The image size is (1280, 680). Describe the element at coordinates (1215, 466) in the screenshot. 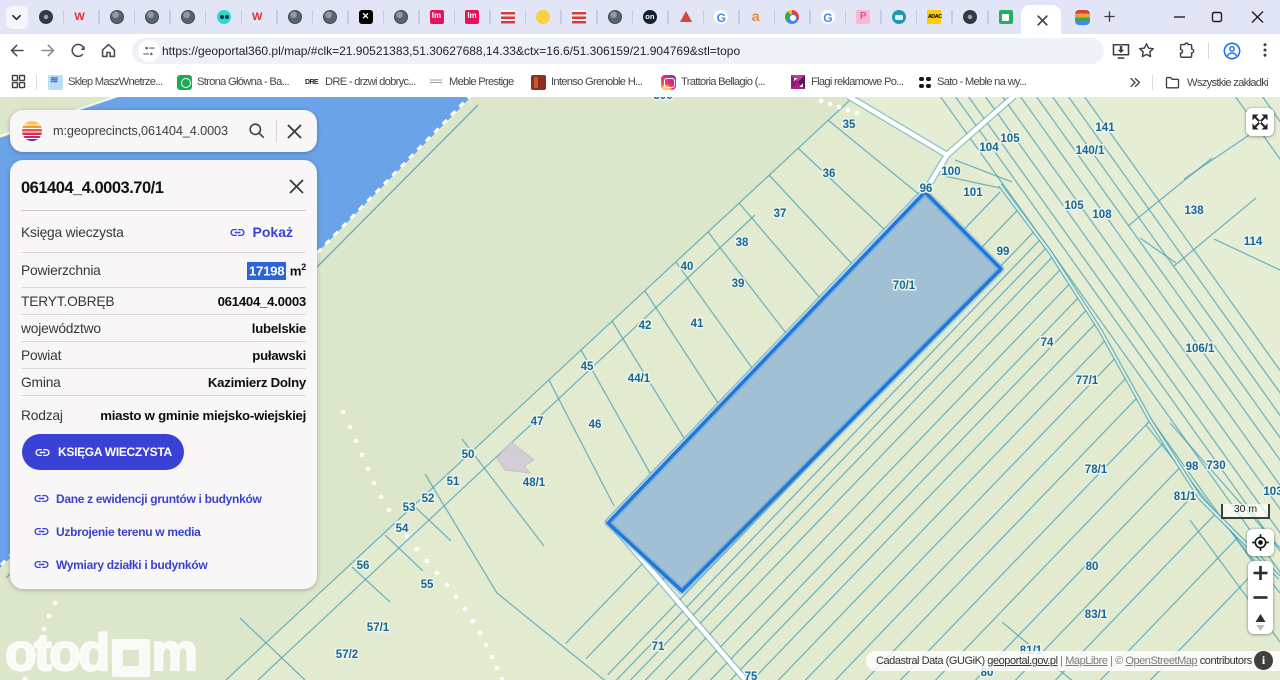

I see `svg-text: 730` at that location.